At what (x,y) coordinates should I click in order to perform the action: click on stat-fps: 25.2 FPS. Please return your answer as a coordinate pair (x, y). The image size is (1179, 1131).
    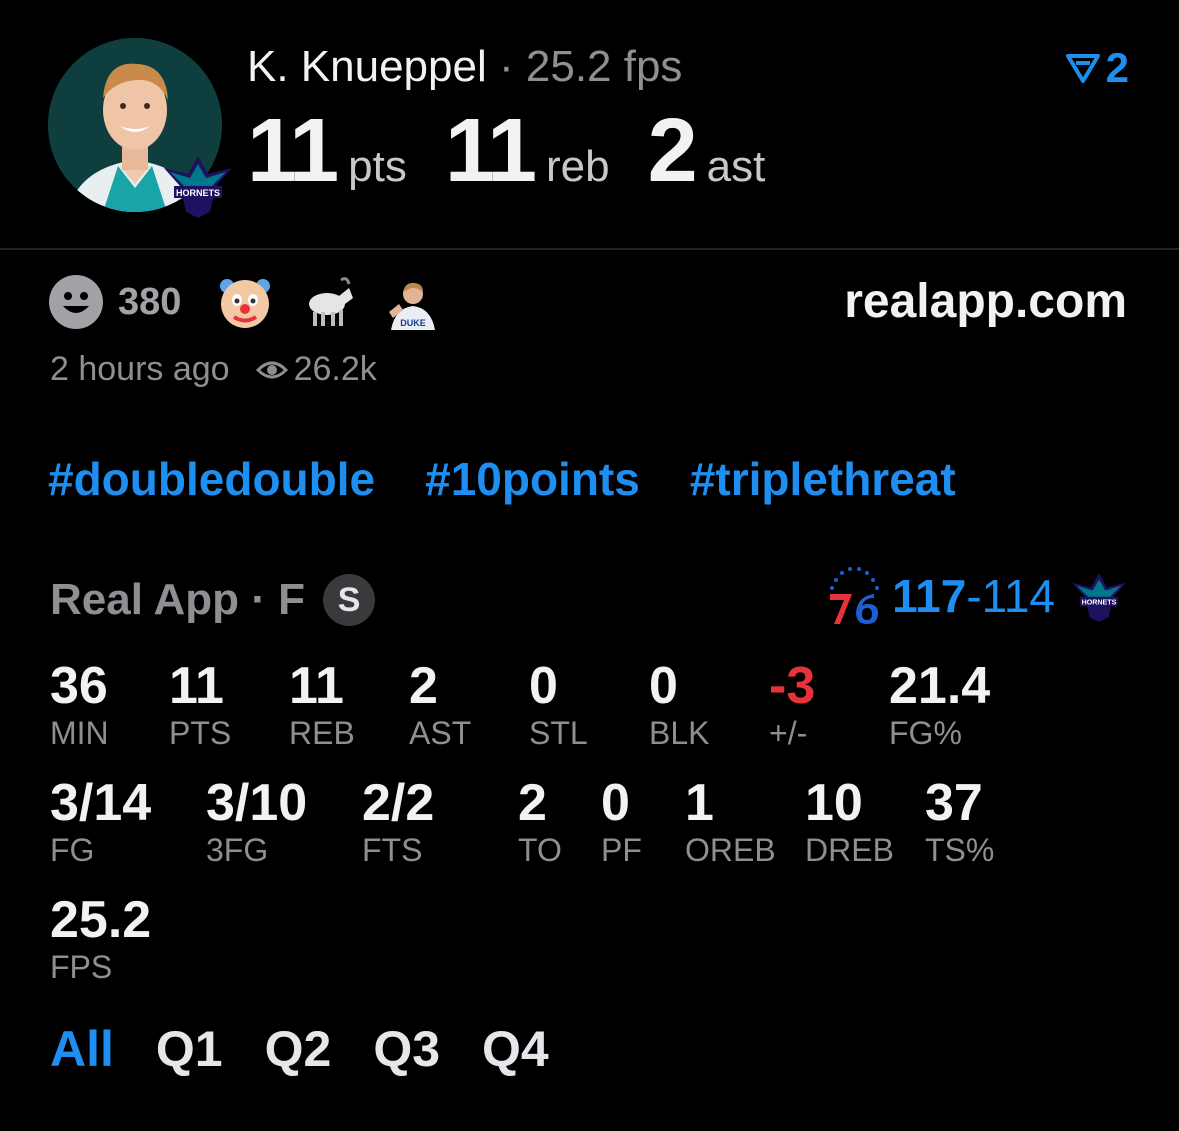
    Looking at the image, I should click on (100, 938).